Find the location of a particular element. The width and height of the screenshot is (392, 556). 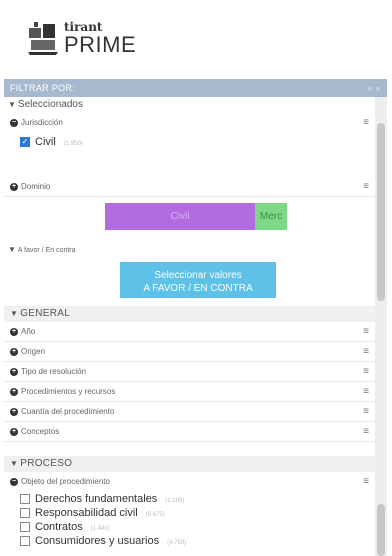

logo: tirant PRIME is located at coordinates (81, 38).